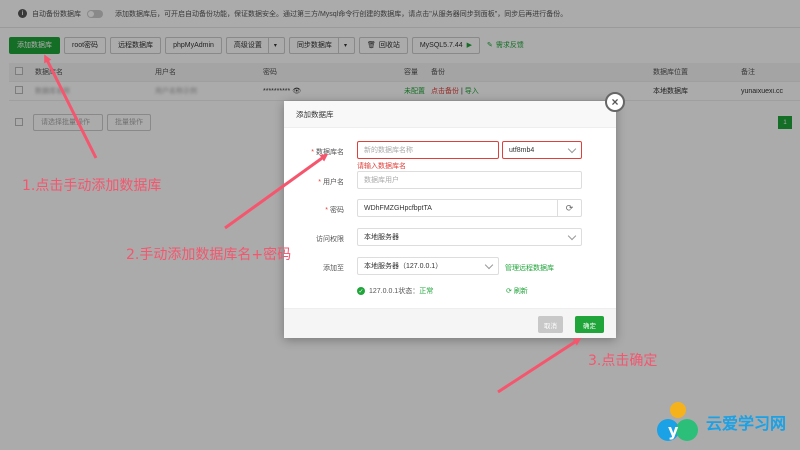 This screenshot has height=450, width=800. I want to click on confirm-button: 确定, so click(589, 324).